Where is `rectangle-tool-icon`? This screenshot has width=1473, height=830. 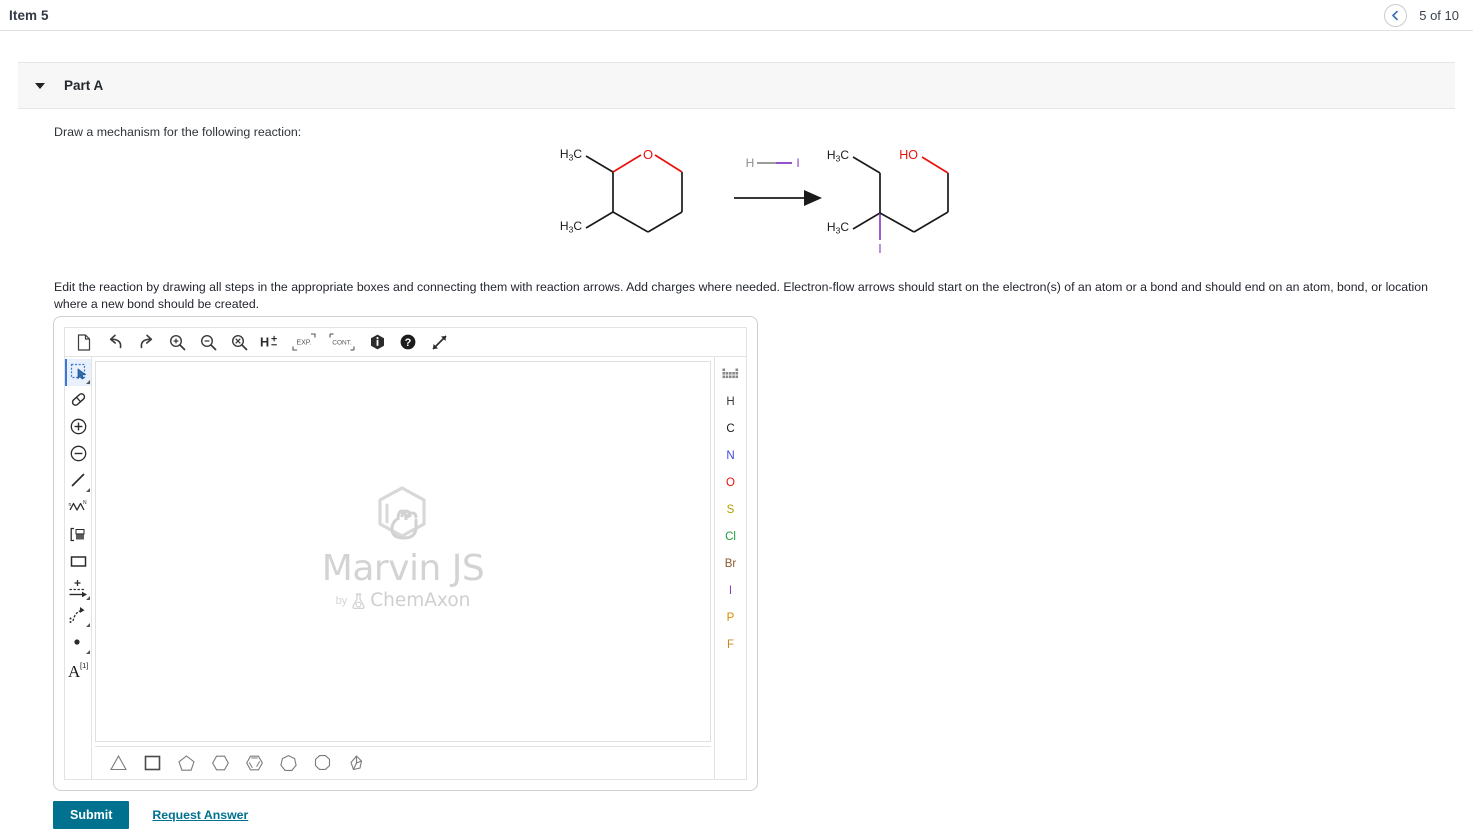
rectangle-tool-icon is located at coordinates (78, 561).